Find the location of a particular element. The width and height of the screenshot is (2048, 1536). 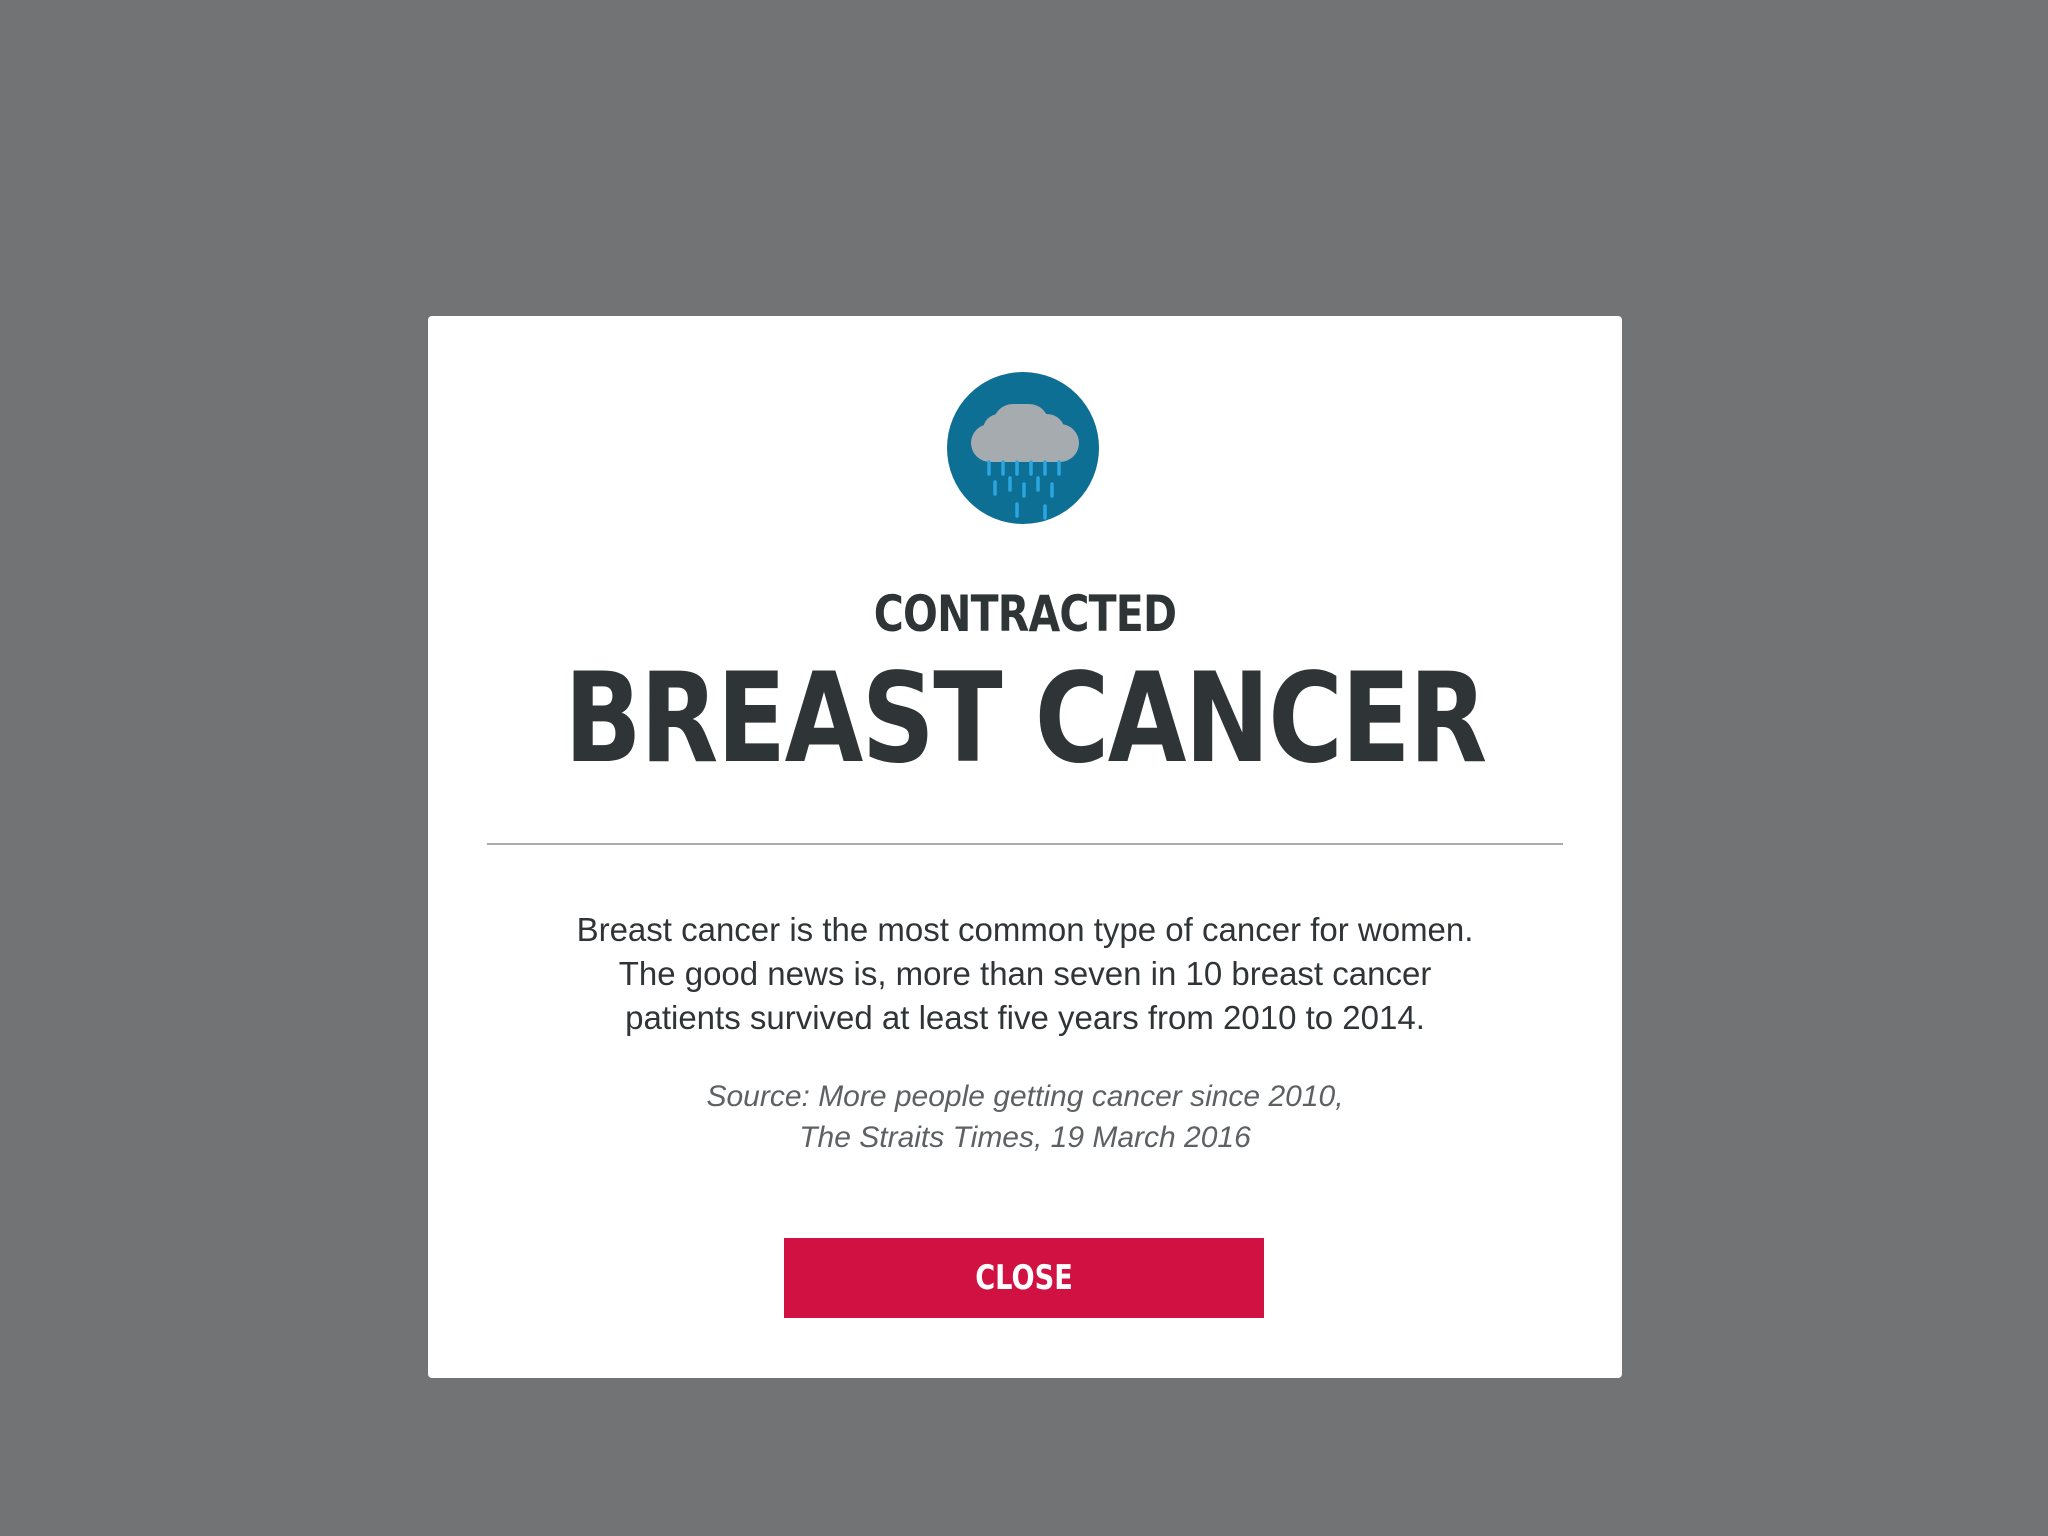

close-button-label: CLOSE is located at coordinates (1024, 1278).